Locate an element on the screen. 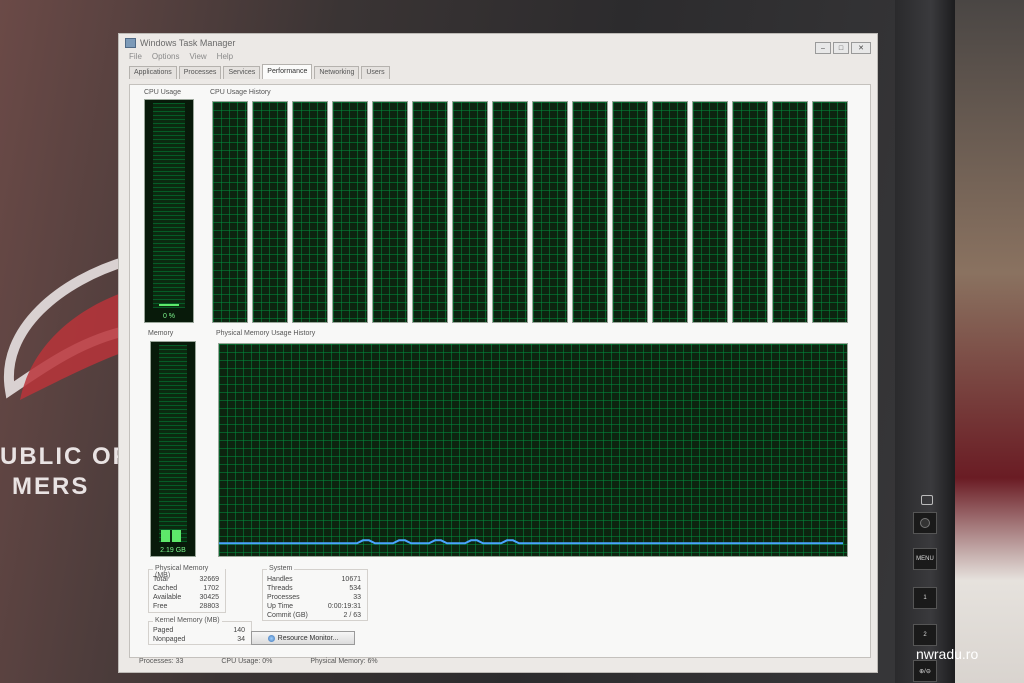 This screenshot has width=1024, height=683. monitor-menu-button: MENU is located at coordinates (925, 559).